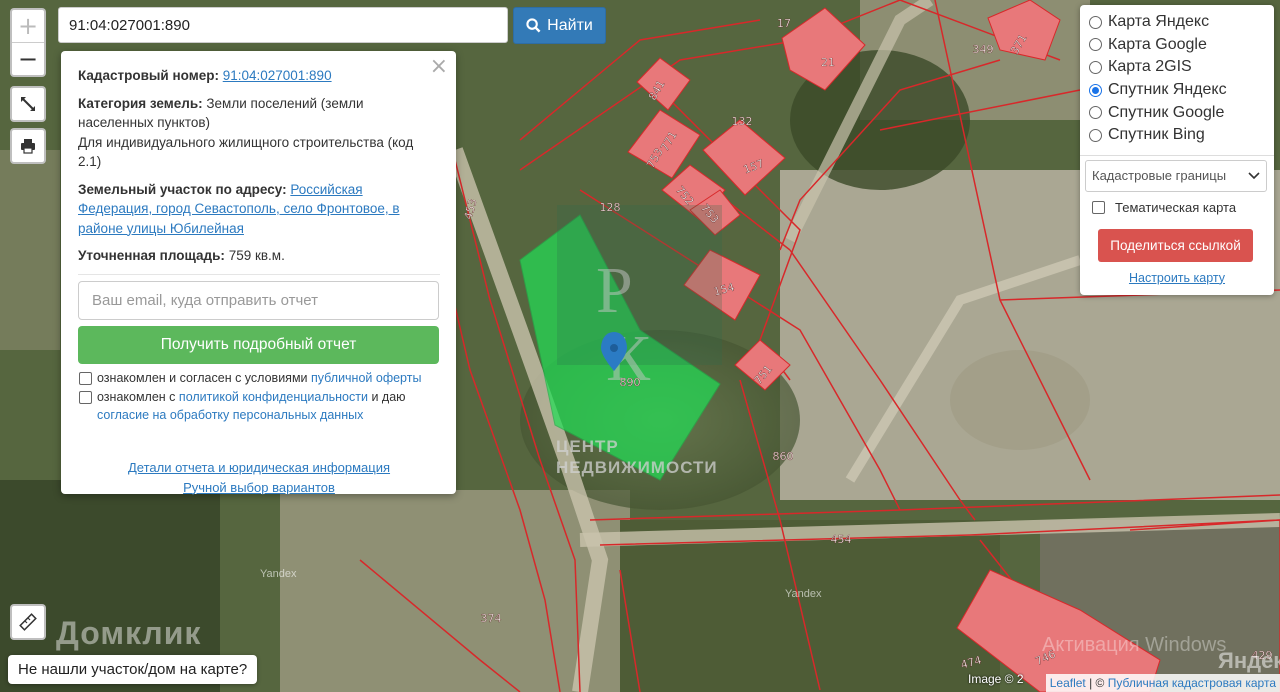  What do you see at coordinates (1175, 245) in the screenshot?
I see `share-link-button: Поделиться ссылкой` at bounding box center [1175, 245].